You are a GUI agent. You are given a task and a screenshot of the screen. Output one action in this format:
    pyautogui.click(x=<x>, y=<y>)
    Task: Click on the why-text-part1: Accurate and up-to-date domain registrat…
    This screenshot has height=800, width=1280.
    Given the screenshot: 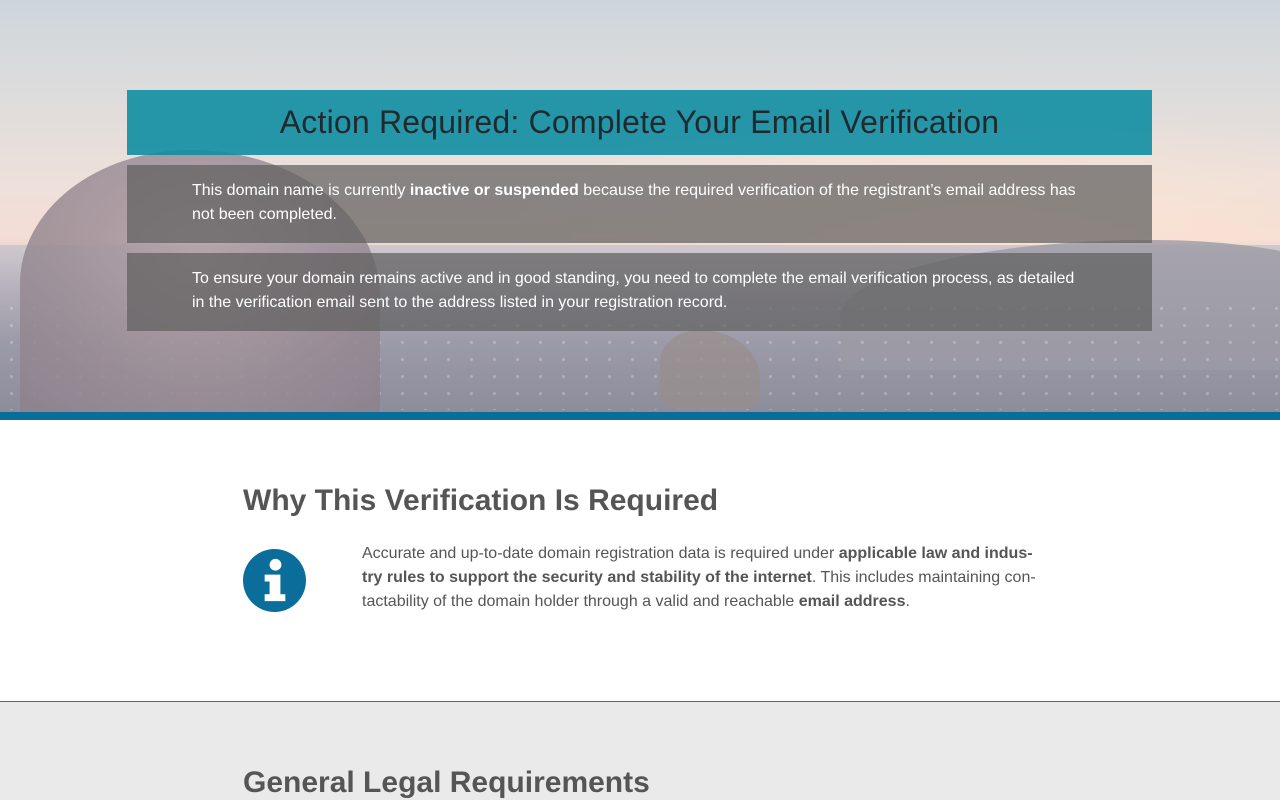 What is the action you would take?
    pyautogui.click(x=600, y=553)
    